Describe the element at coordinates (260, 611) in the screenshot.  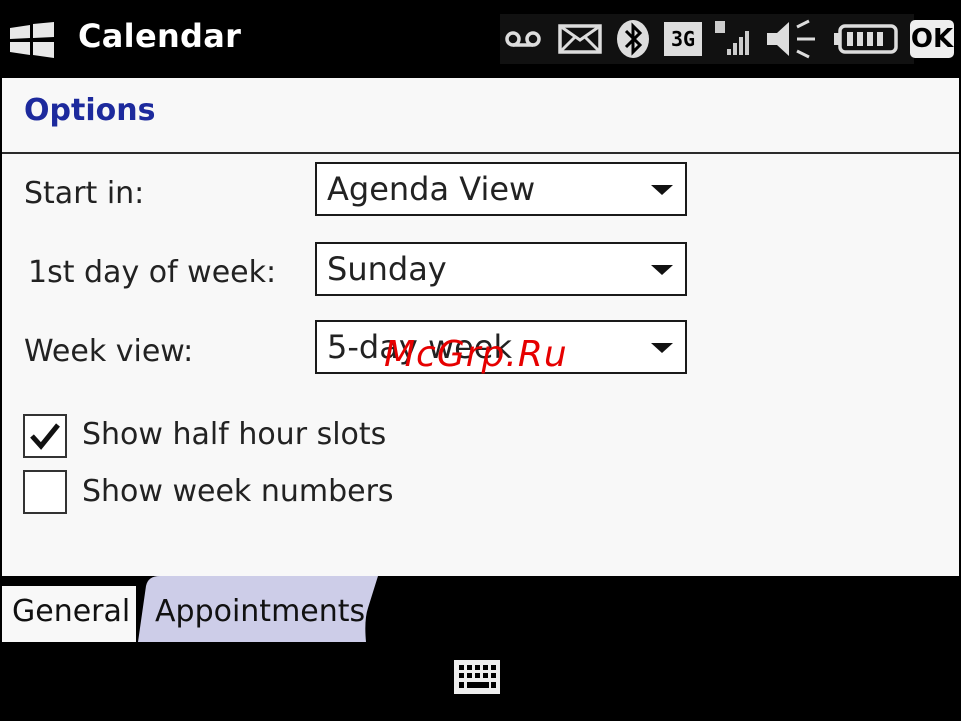
I see `tab-appointments-label: Appointments` at that location.